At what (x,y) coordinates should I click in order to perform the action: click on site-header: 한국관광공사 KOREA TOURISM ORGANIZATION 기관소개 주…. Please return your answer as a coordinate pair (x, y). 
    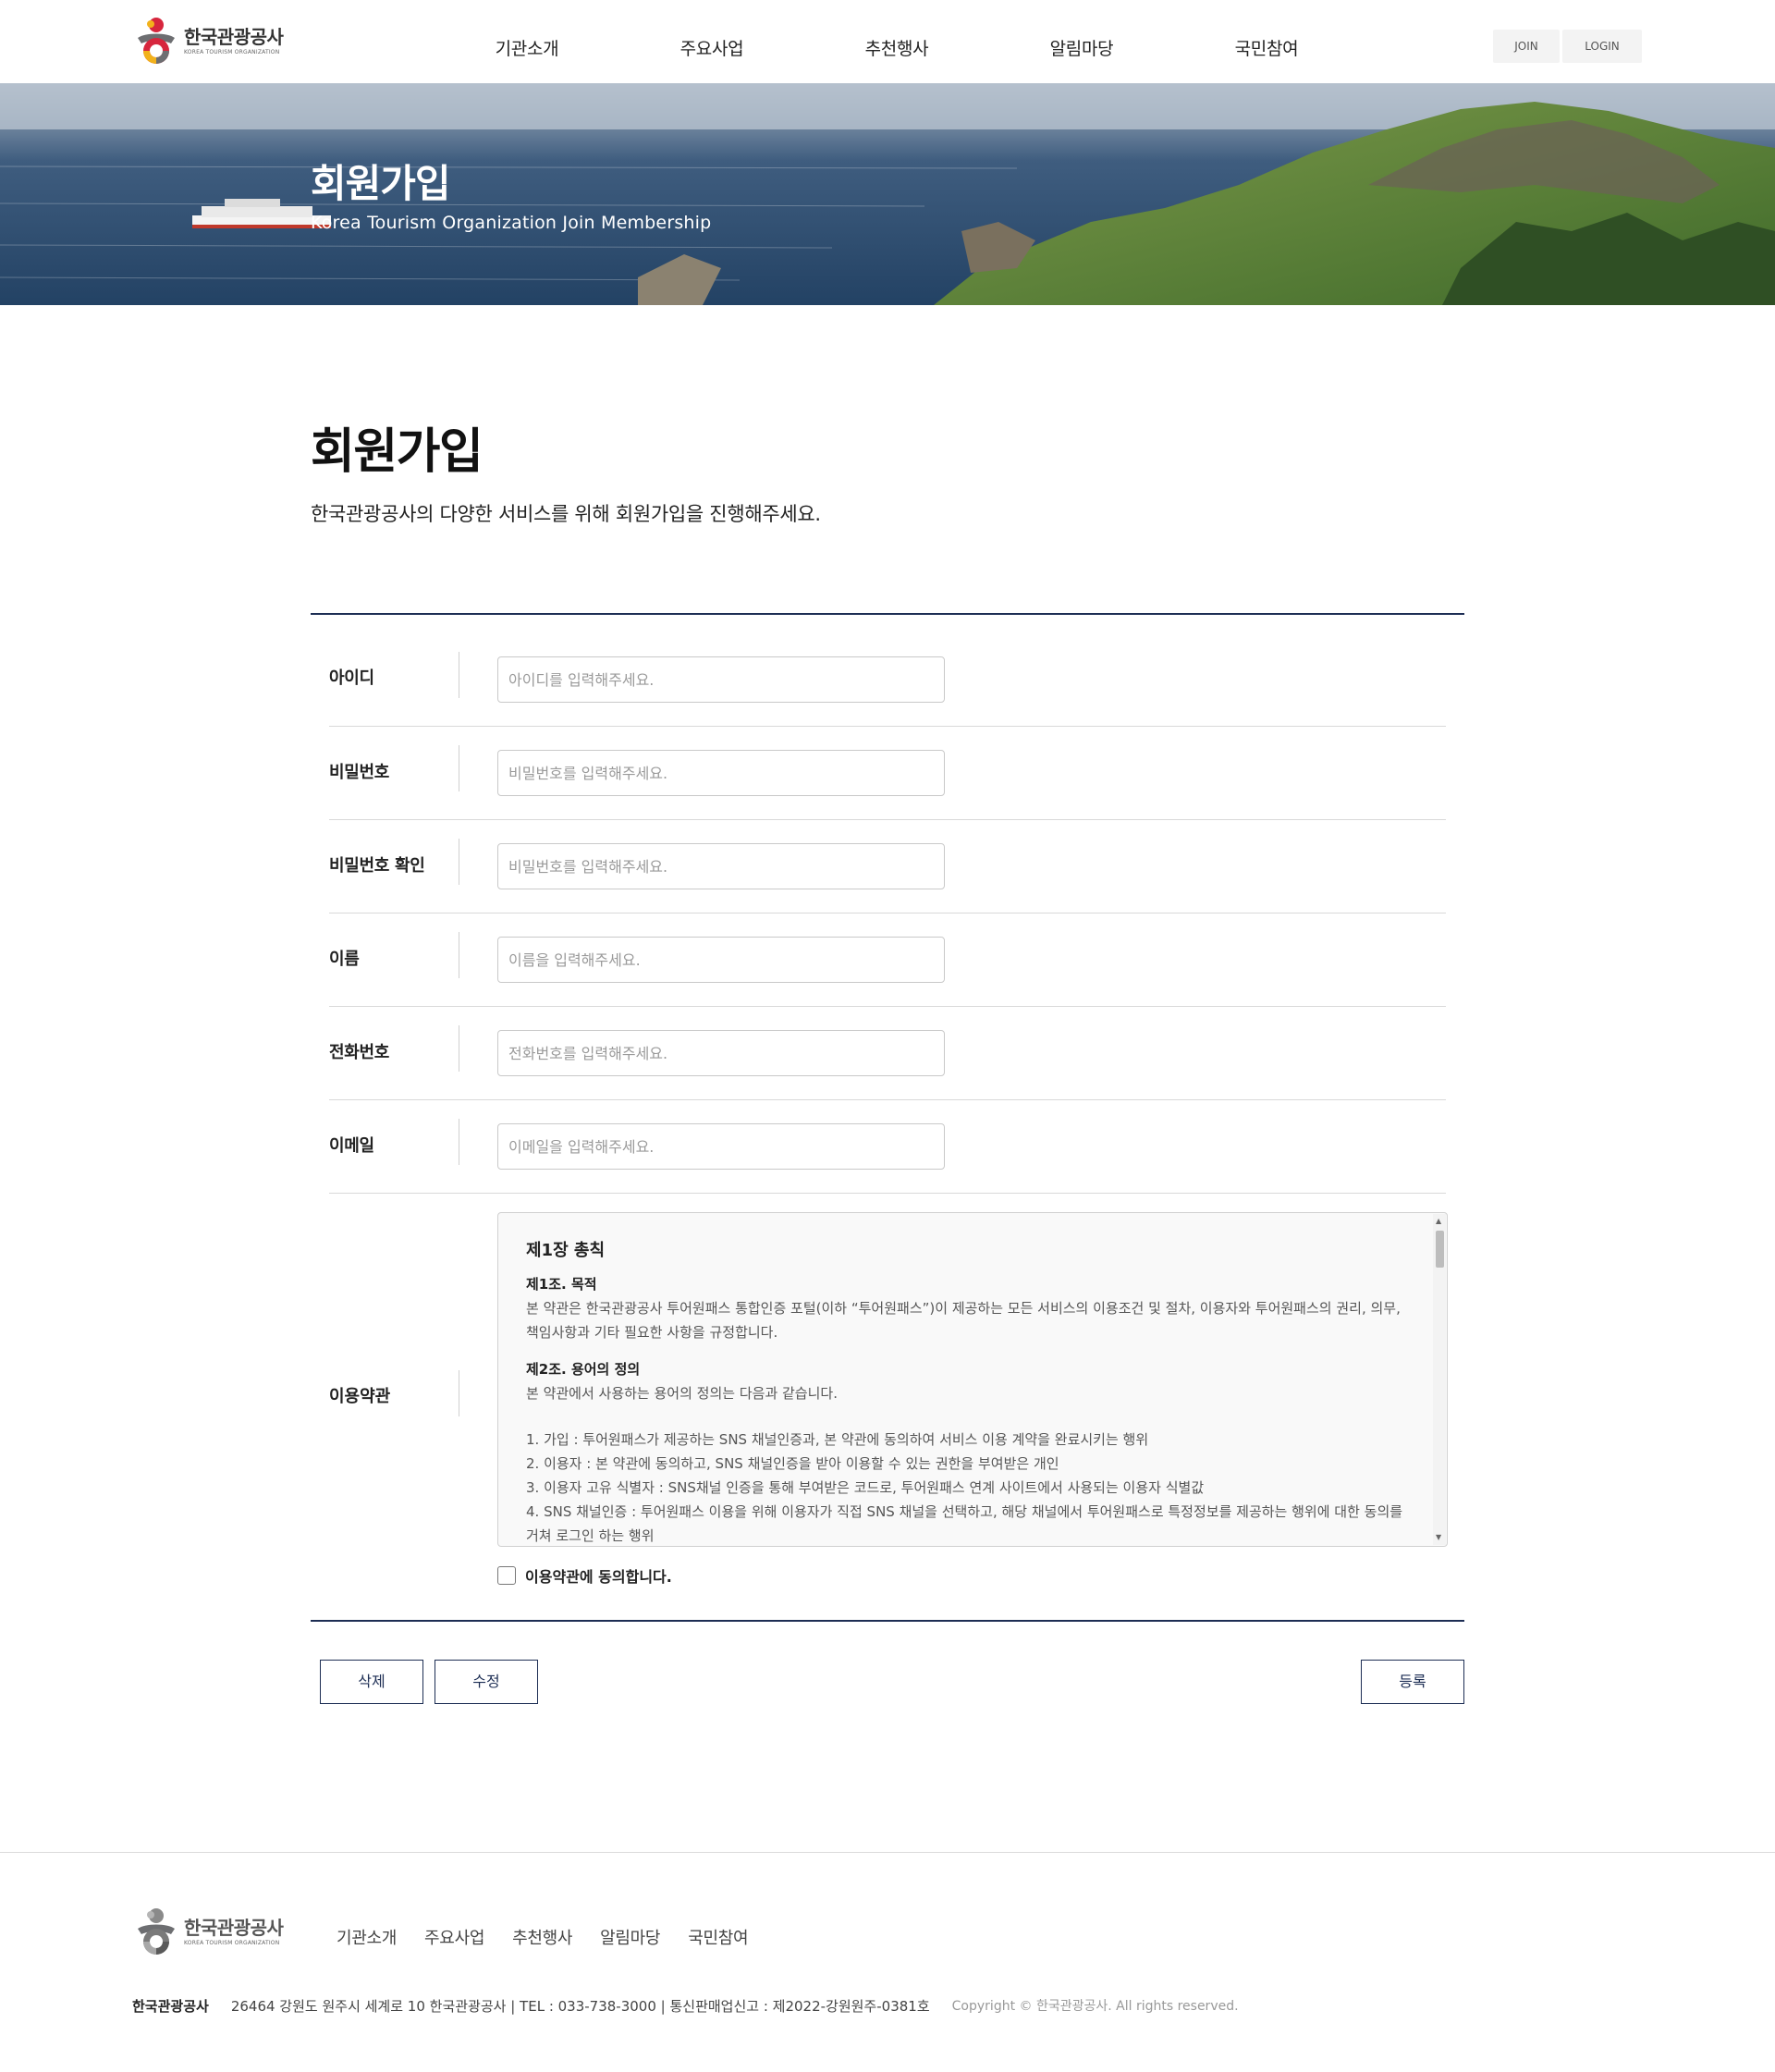
    Looking at the image, I should click on (887, 41).